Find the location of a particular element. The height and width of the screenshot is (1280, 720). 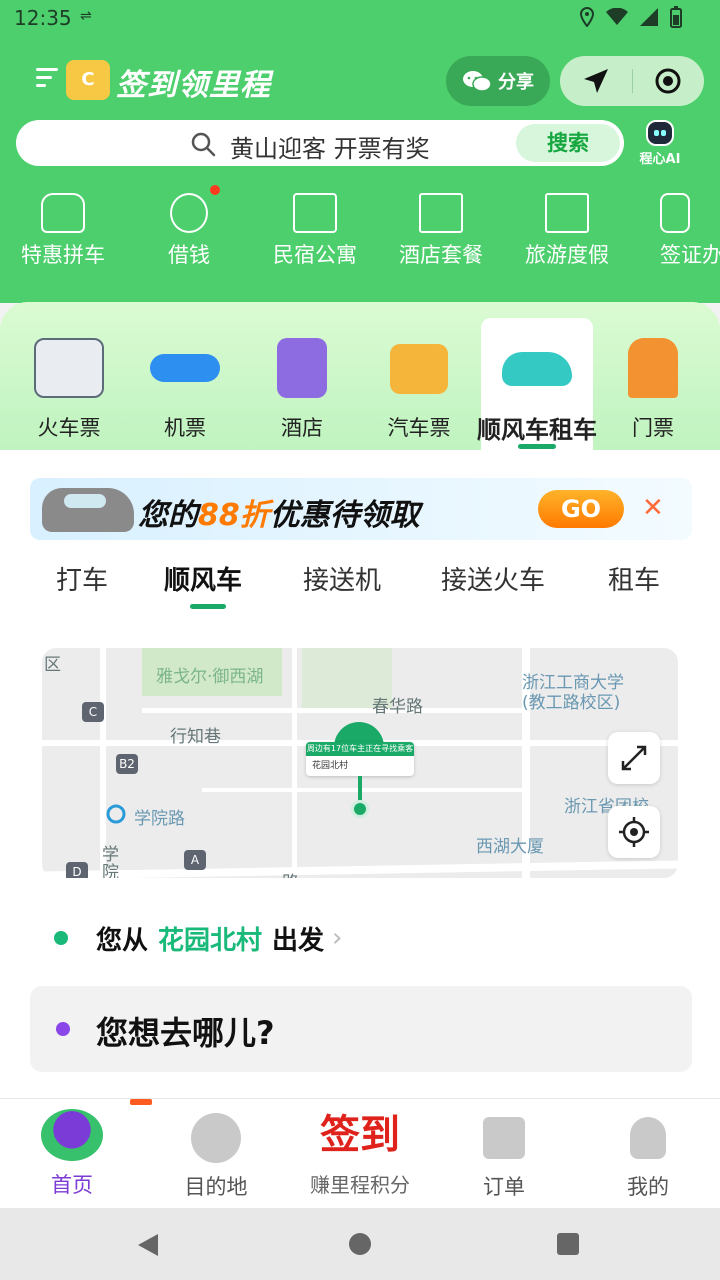

plane-icon is located at coordinates (185, 368).